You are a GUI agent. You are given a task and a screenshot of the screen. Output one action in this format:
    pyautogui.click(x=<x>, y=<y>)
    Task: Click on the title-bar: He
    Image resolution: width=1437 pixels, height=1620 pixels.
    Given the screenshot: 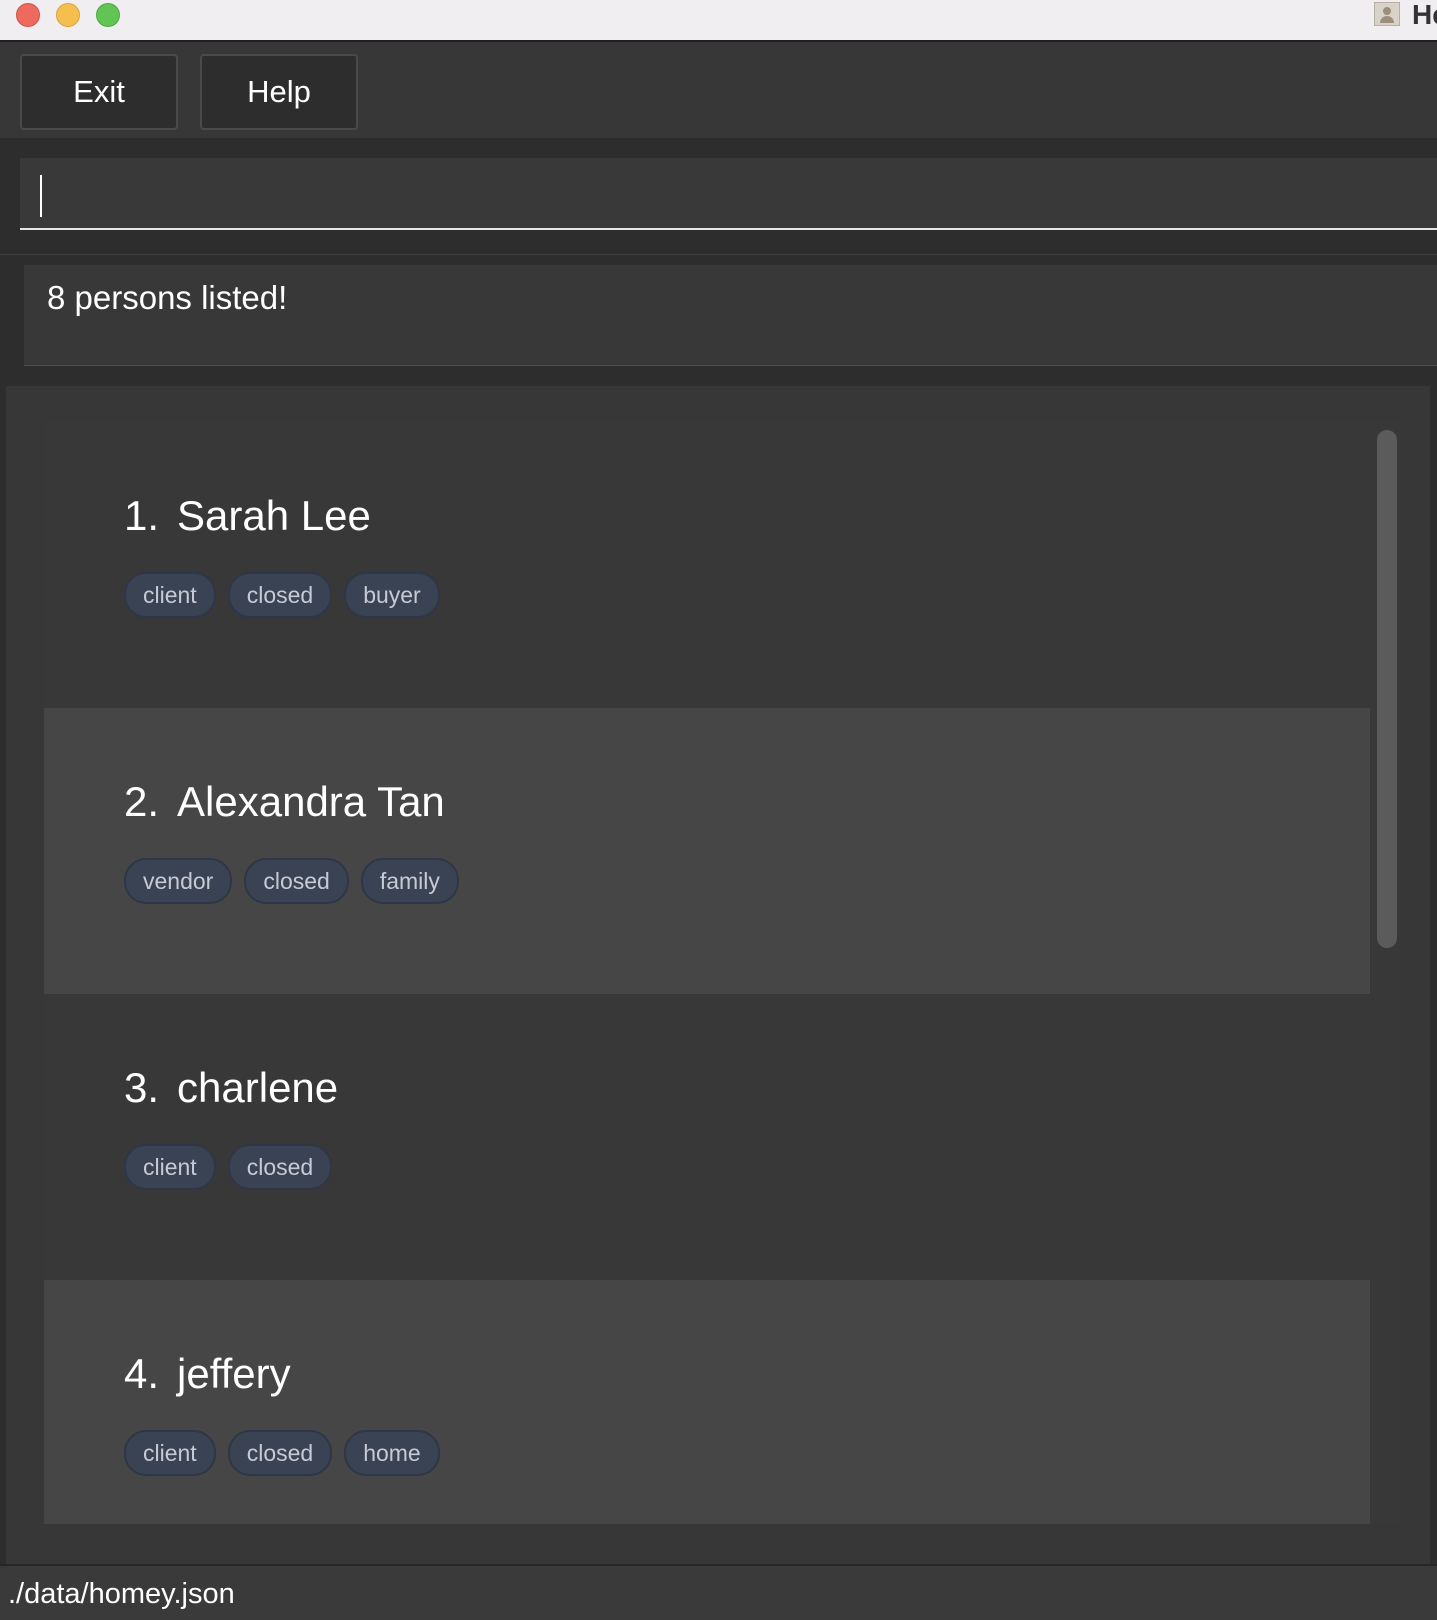 What is the action you would take?
    pyautogui.click(x=718, y=21)
    